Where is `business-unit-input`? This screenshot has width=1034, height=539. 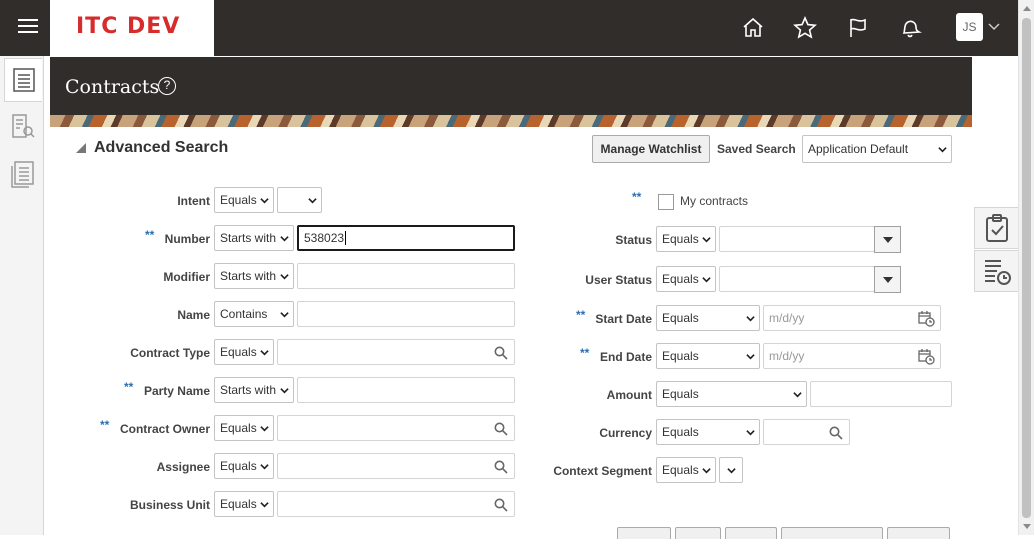
business-unit-input is located at coordinates (396, 504).